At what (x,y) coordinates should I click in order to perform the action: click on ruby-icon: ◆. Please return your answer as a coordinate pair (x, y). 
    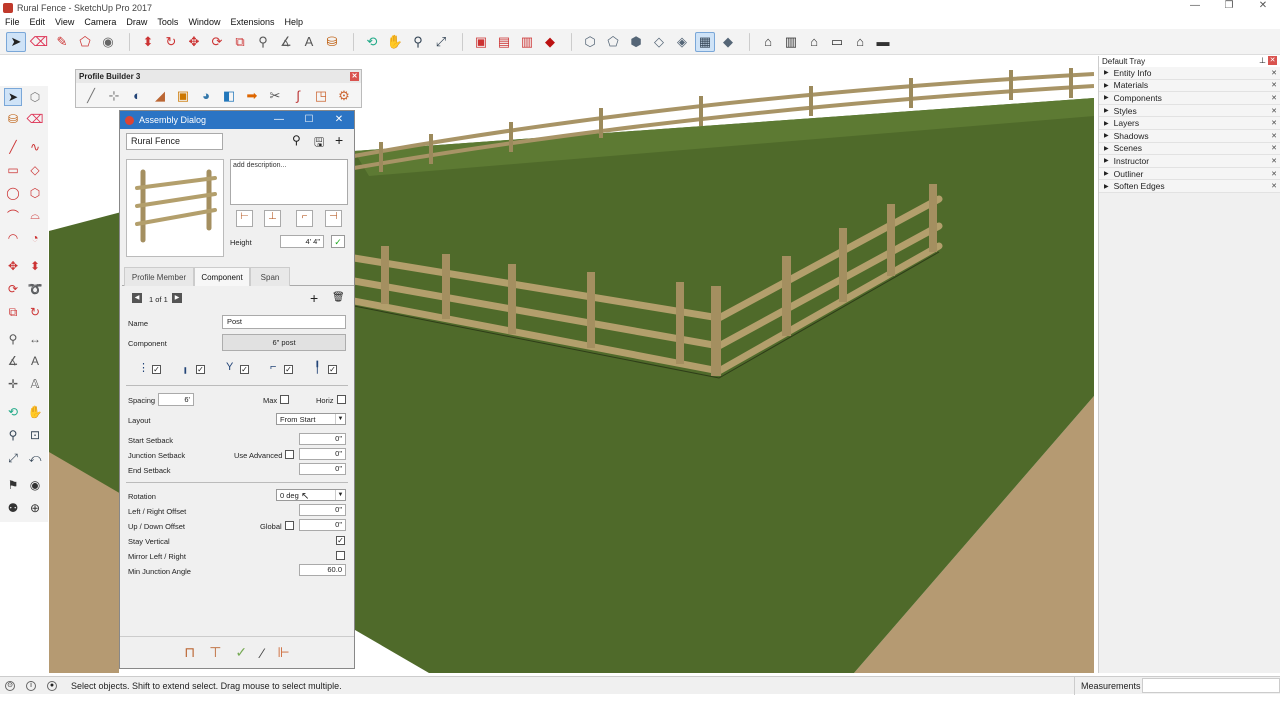
    Looking at the image, I should click on (550, 42).